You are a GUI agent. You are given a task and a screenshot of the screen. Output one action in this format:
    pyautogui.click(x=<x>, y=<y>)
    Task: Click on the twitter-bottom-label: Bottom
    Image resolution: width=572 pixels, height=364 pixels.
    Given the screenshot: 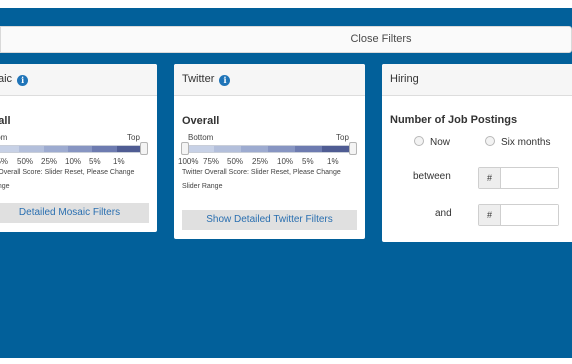 What is the action you would take?
    pyautogui.click(x=201, y=137)
    